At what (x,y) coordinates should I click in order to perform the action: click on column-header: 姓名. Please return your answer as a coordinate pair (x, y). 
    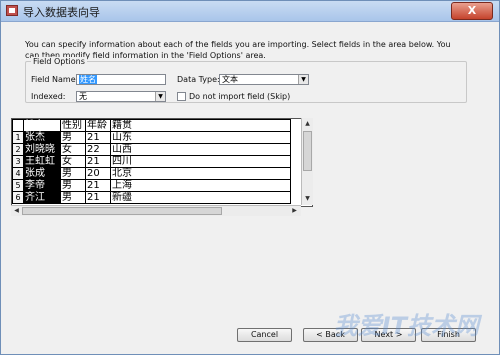
    Looking at the image, I should click on (42, 125).